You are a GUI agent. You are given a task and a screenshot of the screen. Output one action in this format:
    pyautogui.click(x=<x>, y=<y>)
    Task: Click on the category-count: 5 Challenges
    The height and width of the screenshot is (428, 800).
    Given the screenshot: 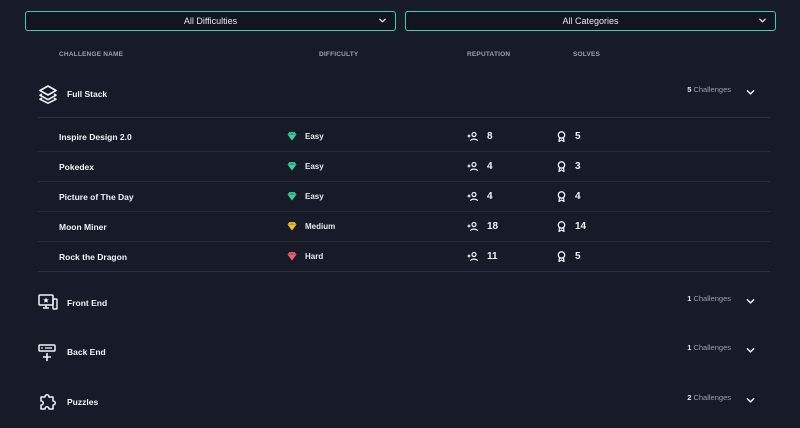 What is the action you would take?
    pyautogui.click(x=709, y=89)
    